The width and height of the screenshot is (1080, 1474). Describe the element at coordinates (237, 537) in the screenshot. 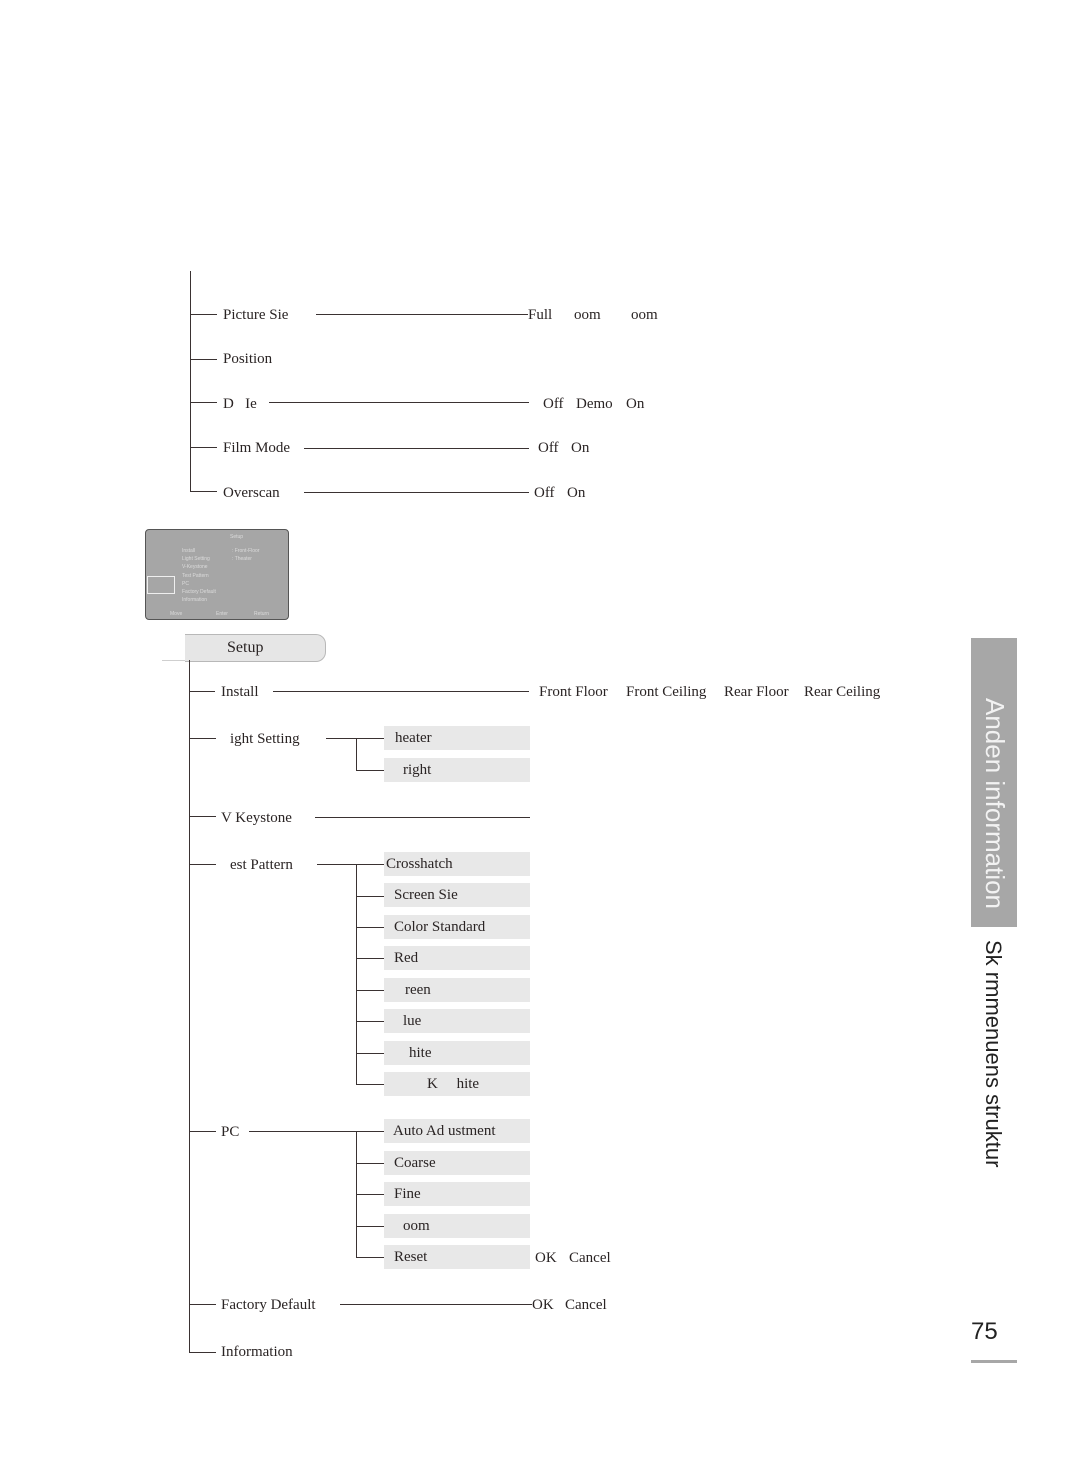

I see `osd-title: Setup` at that location.